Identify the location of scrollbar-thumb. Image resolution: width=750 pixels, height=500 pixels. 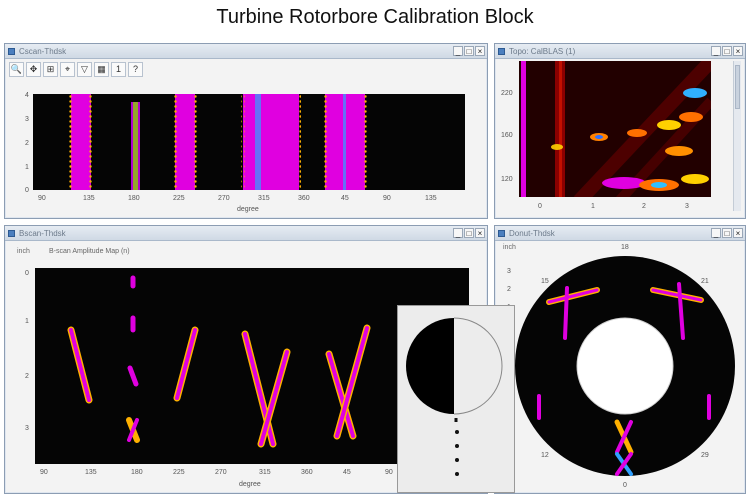
(737, 87).